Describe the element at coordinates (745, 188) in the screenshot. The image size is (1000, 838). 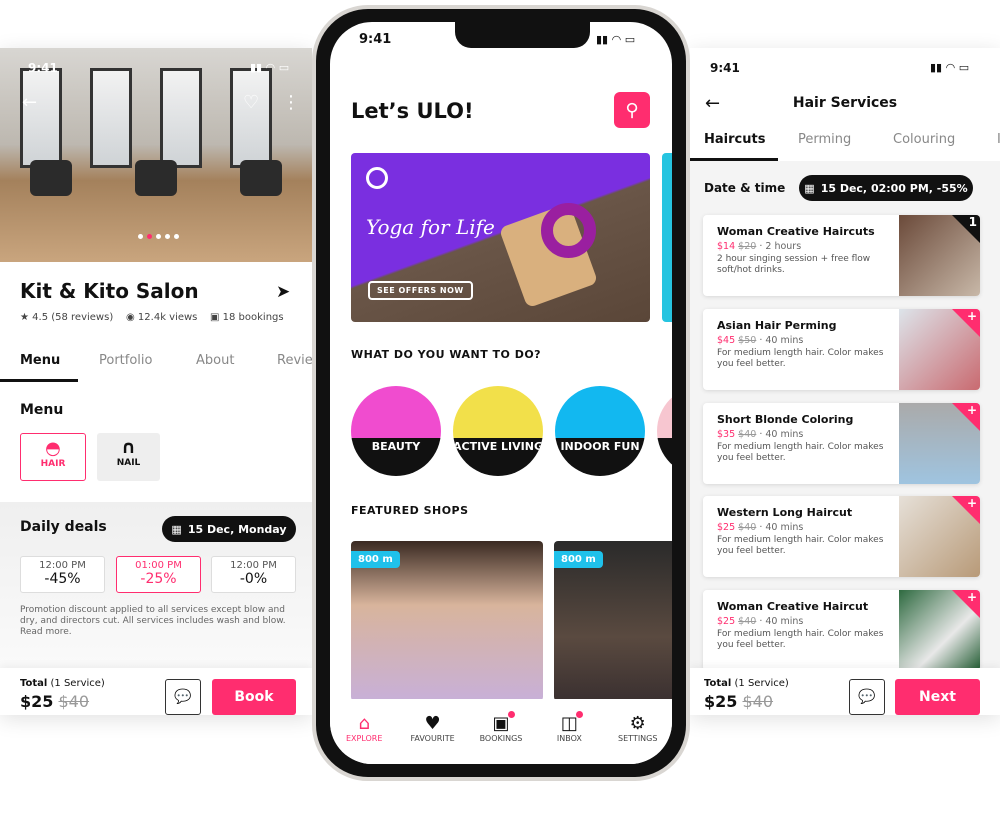
I see `date-label: Date & time` at that location.